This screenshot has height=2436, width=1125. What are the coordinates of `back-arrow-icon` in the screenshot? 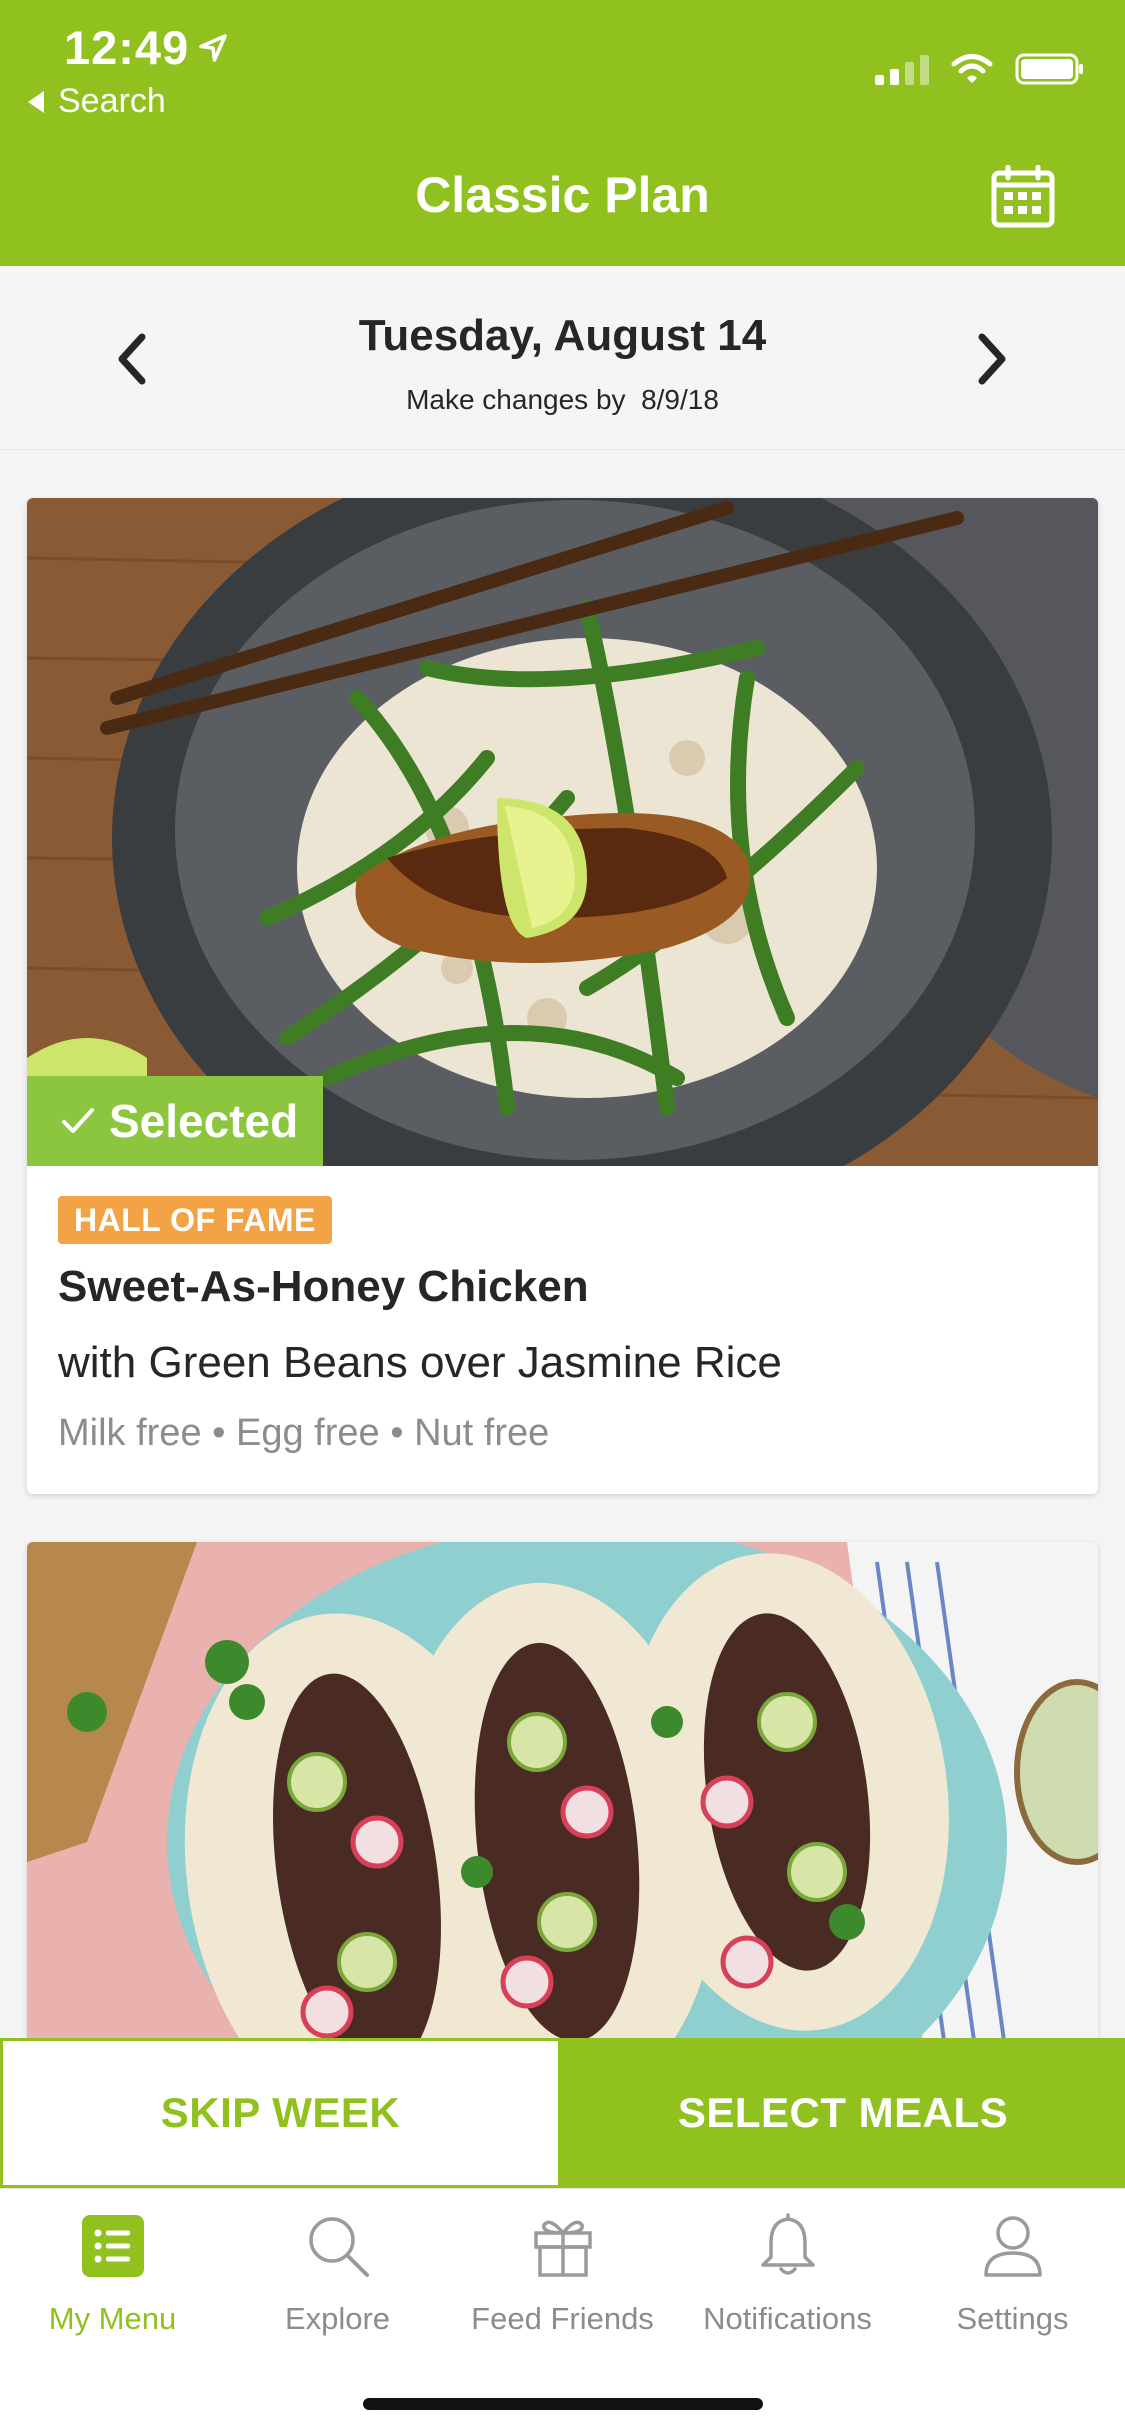 It's located at (36, 101).